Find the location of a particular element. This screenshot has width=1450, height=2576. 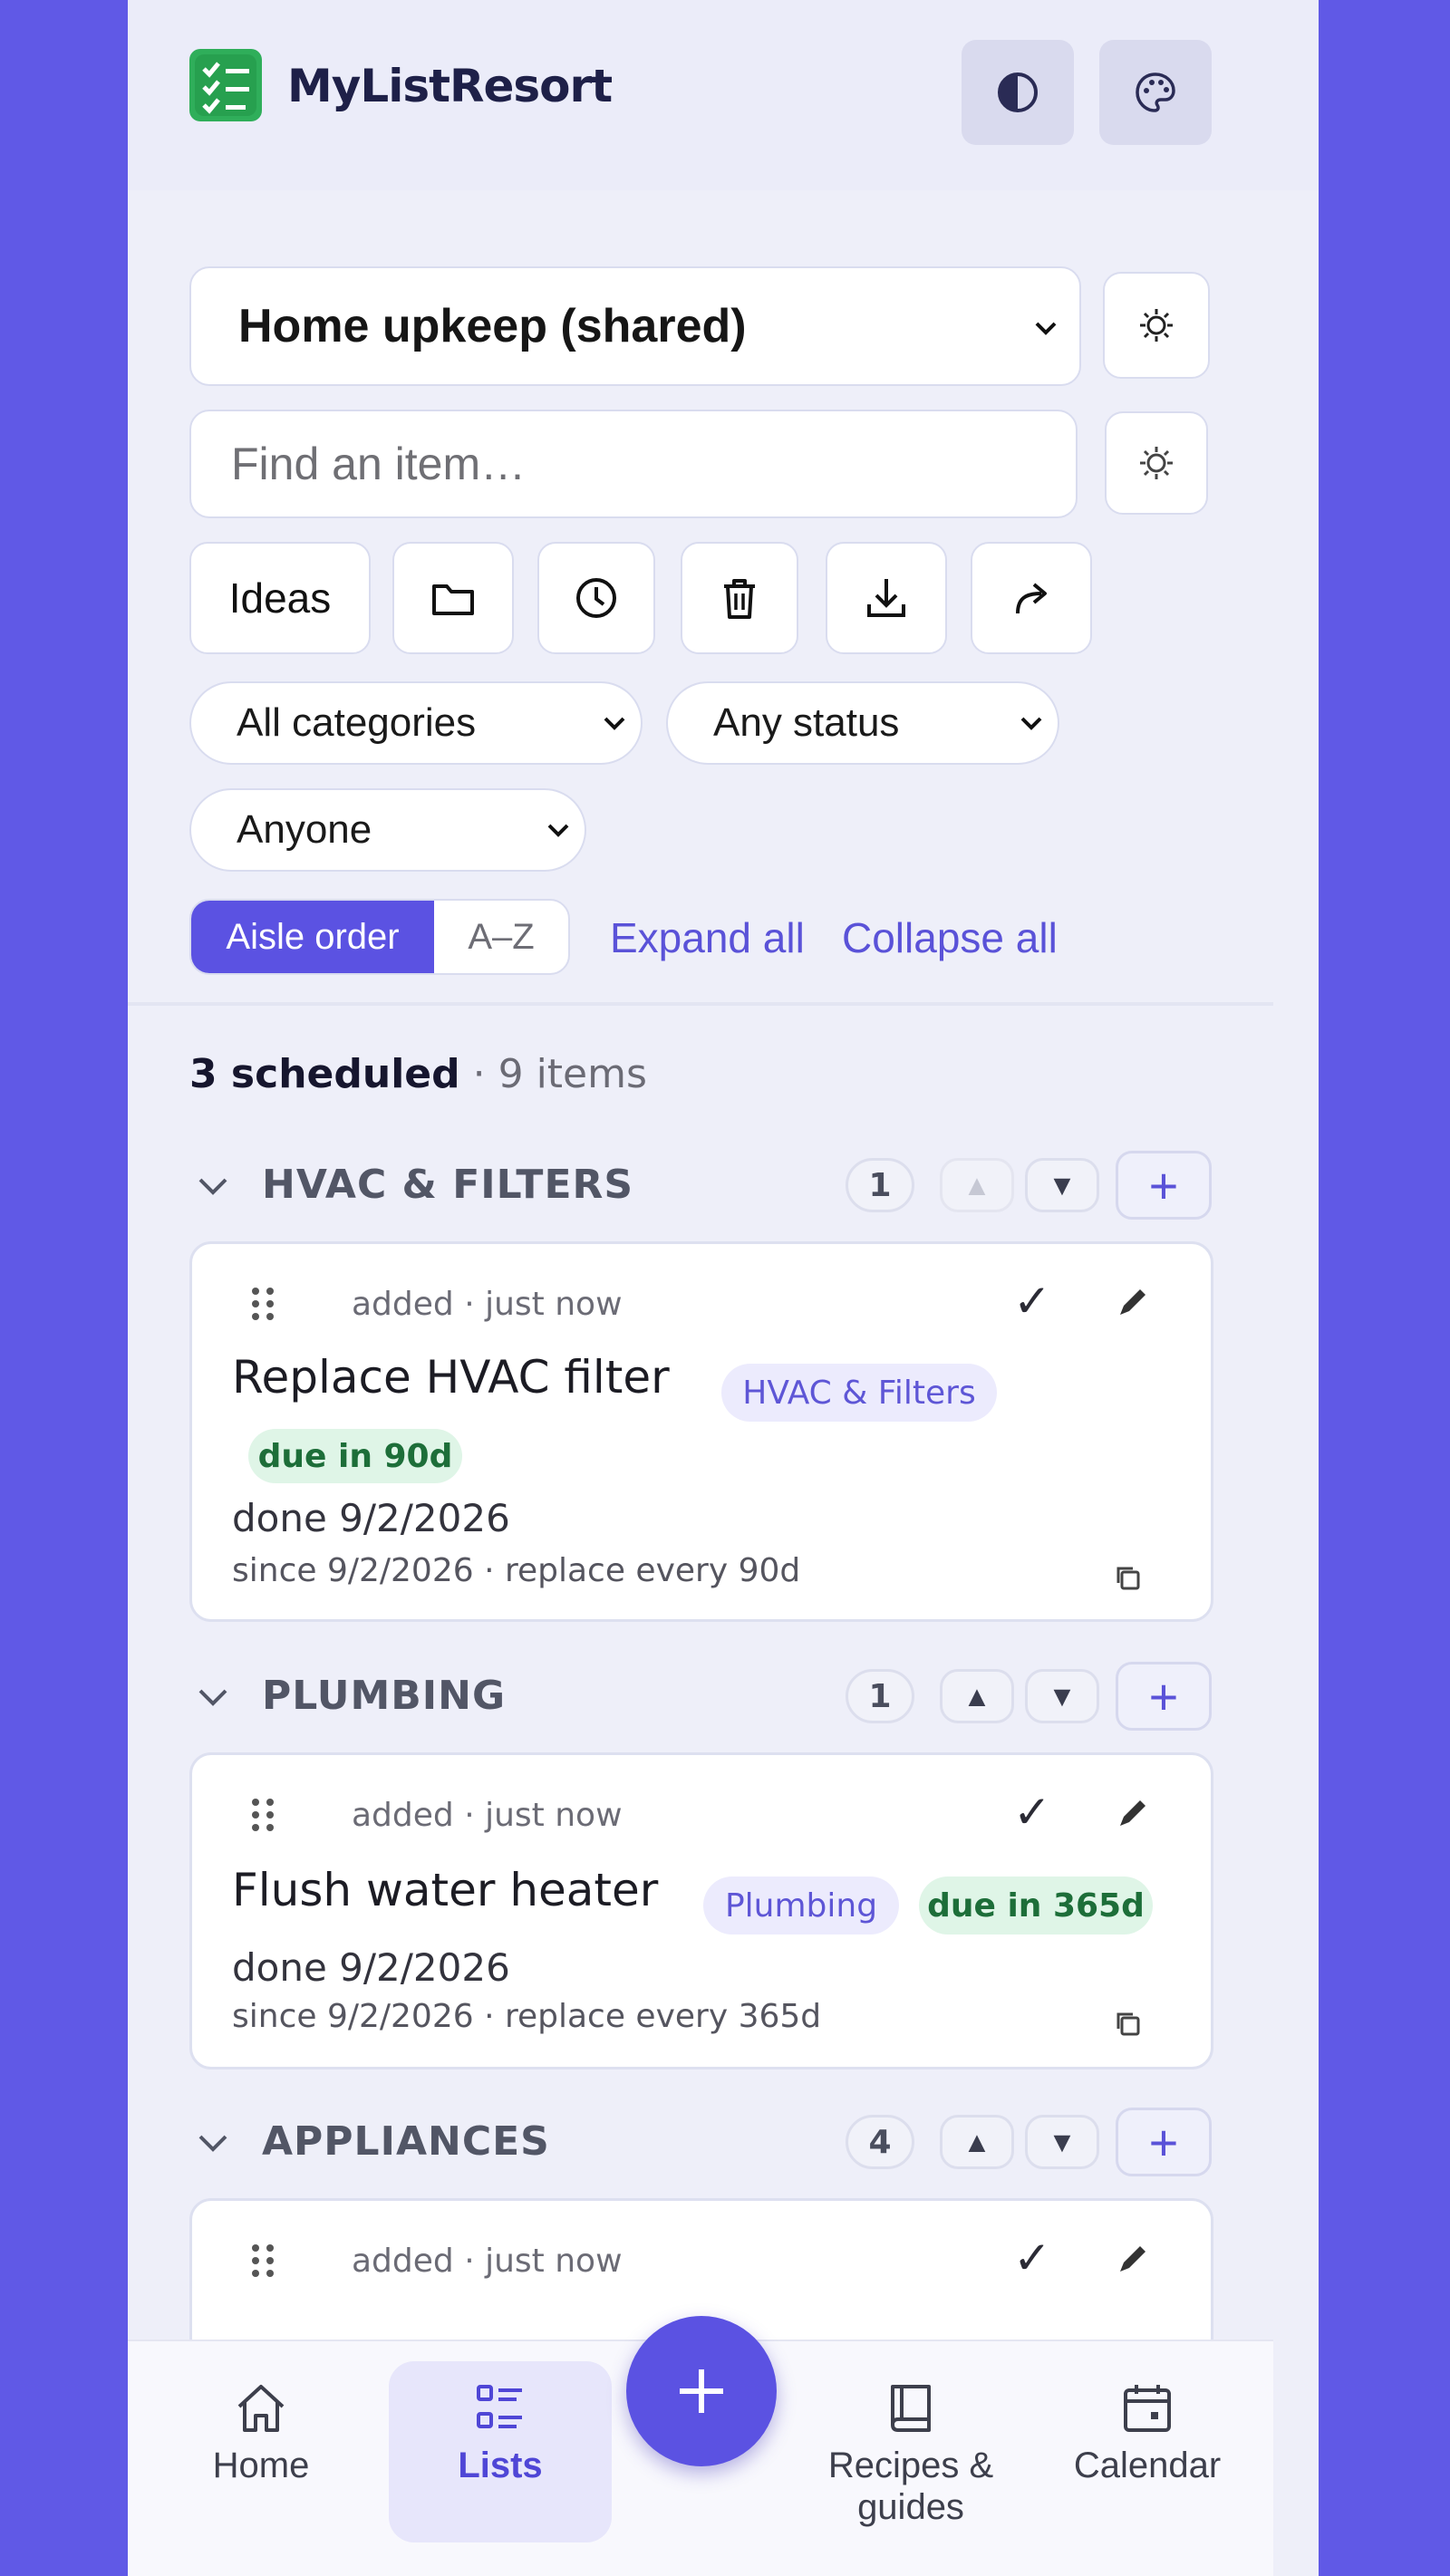

add-item-fab is located at coordinates (701, 2391).